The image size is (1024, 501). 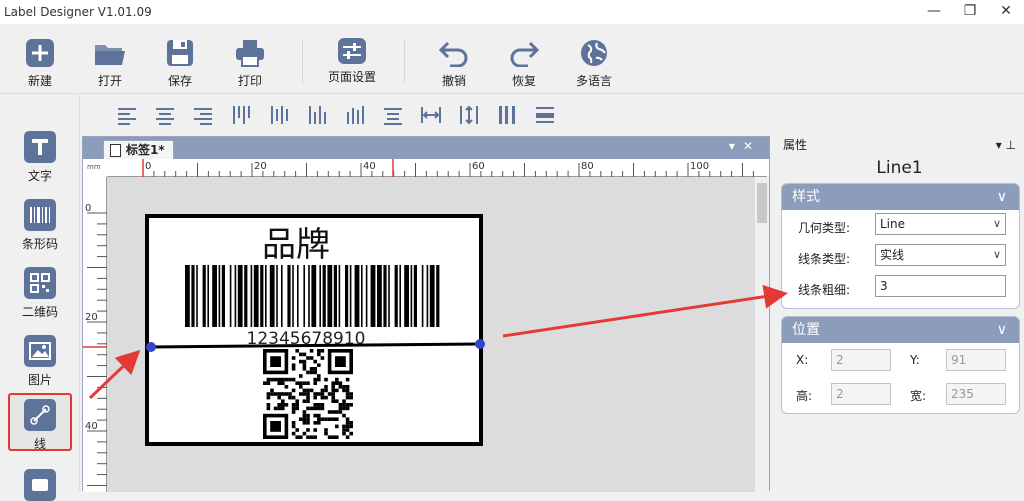 I want to click on distribute-lines-icon, so click(x=393, y=115).